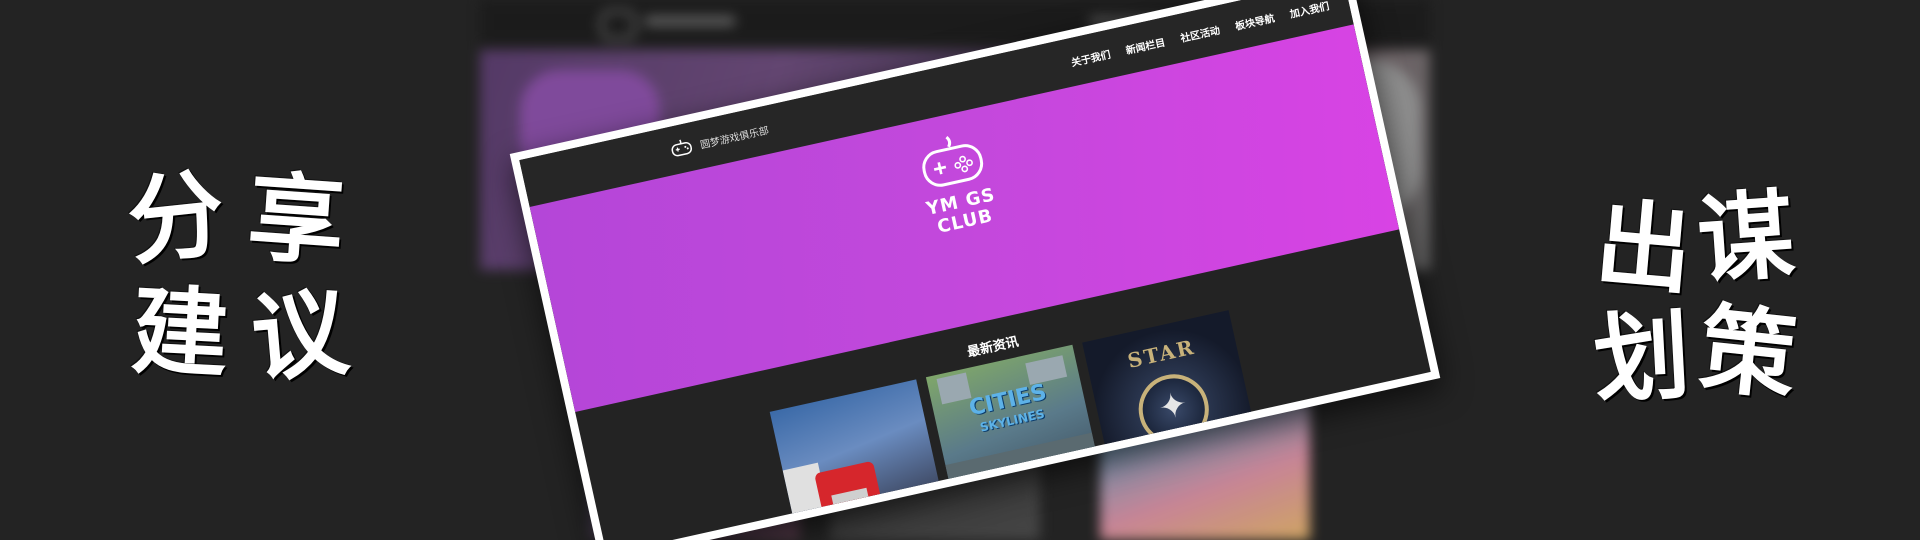  Describe the element at coordinates (1161, 353) in the screenshot. I see `star-title: STAR` at that location.